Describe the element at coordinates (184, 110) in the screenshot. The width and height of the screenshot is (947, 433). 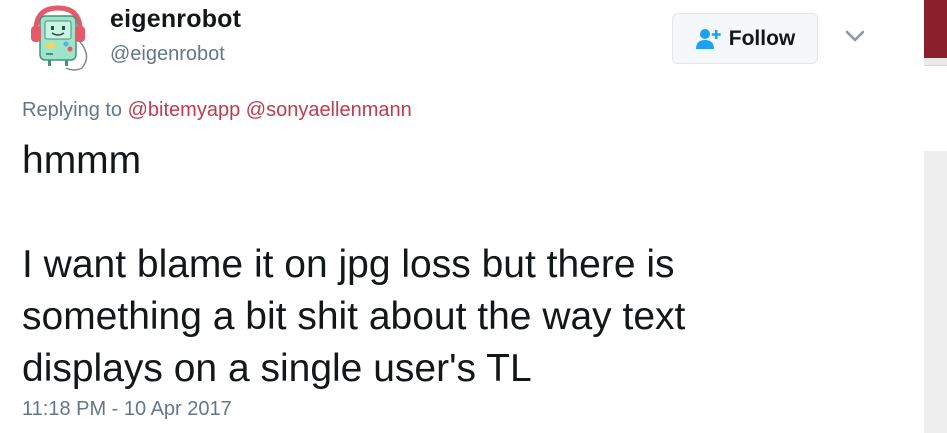
I see `mention-link: @bitemyapp` at that location.